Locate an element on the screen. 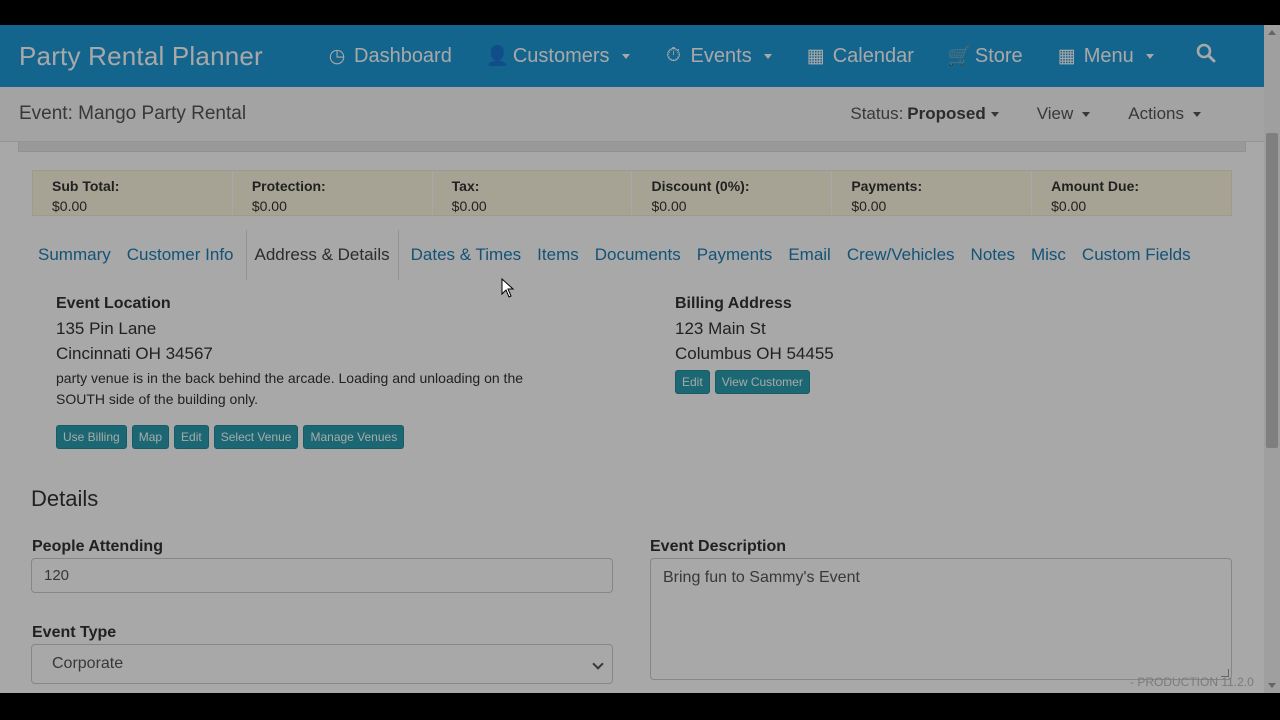 The height and width of the screenshot is (720, 1280). clock-icon: ⏱ is located at coordinates (673, 55).